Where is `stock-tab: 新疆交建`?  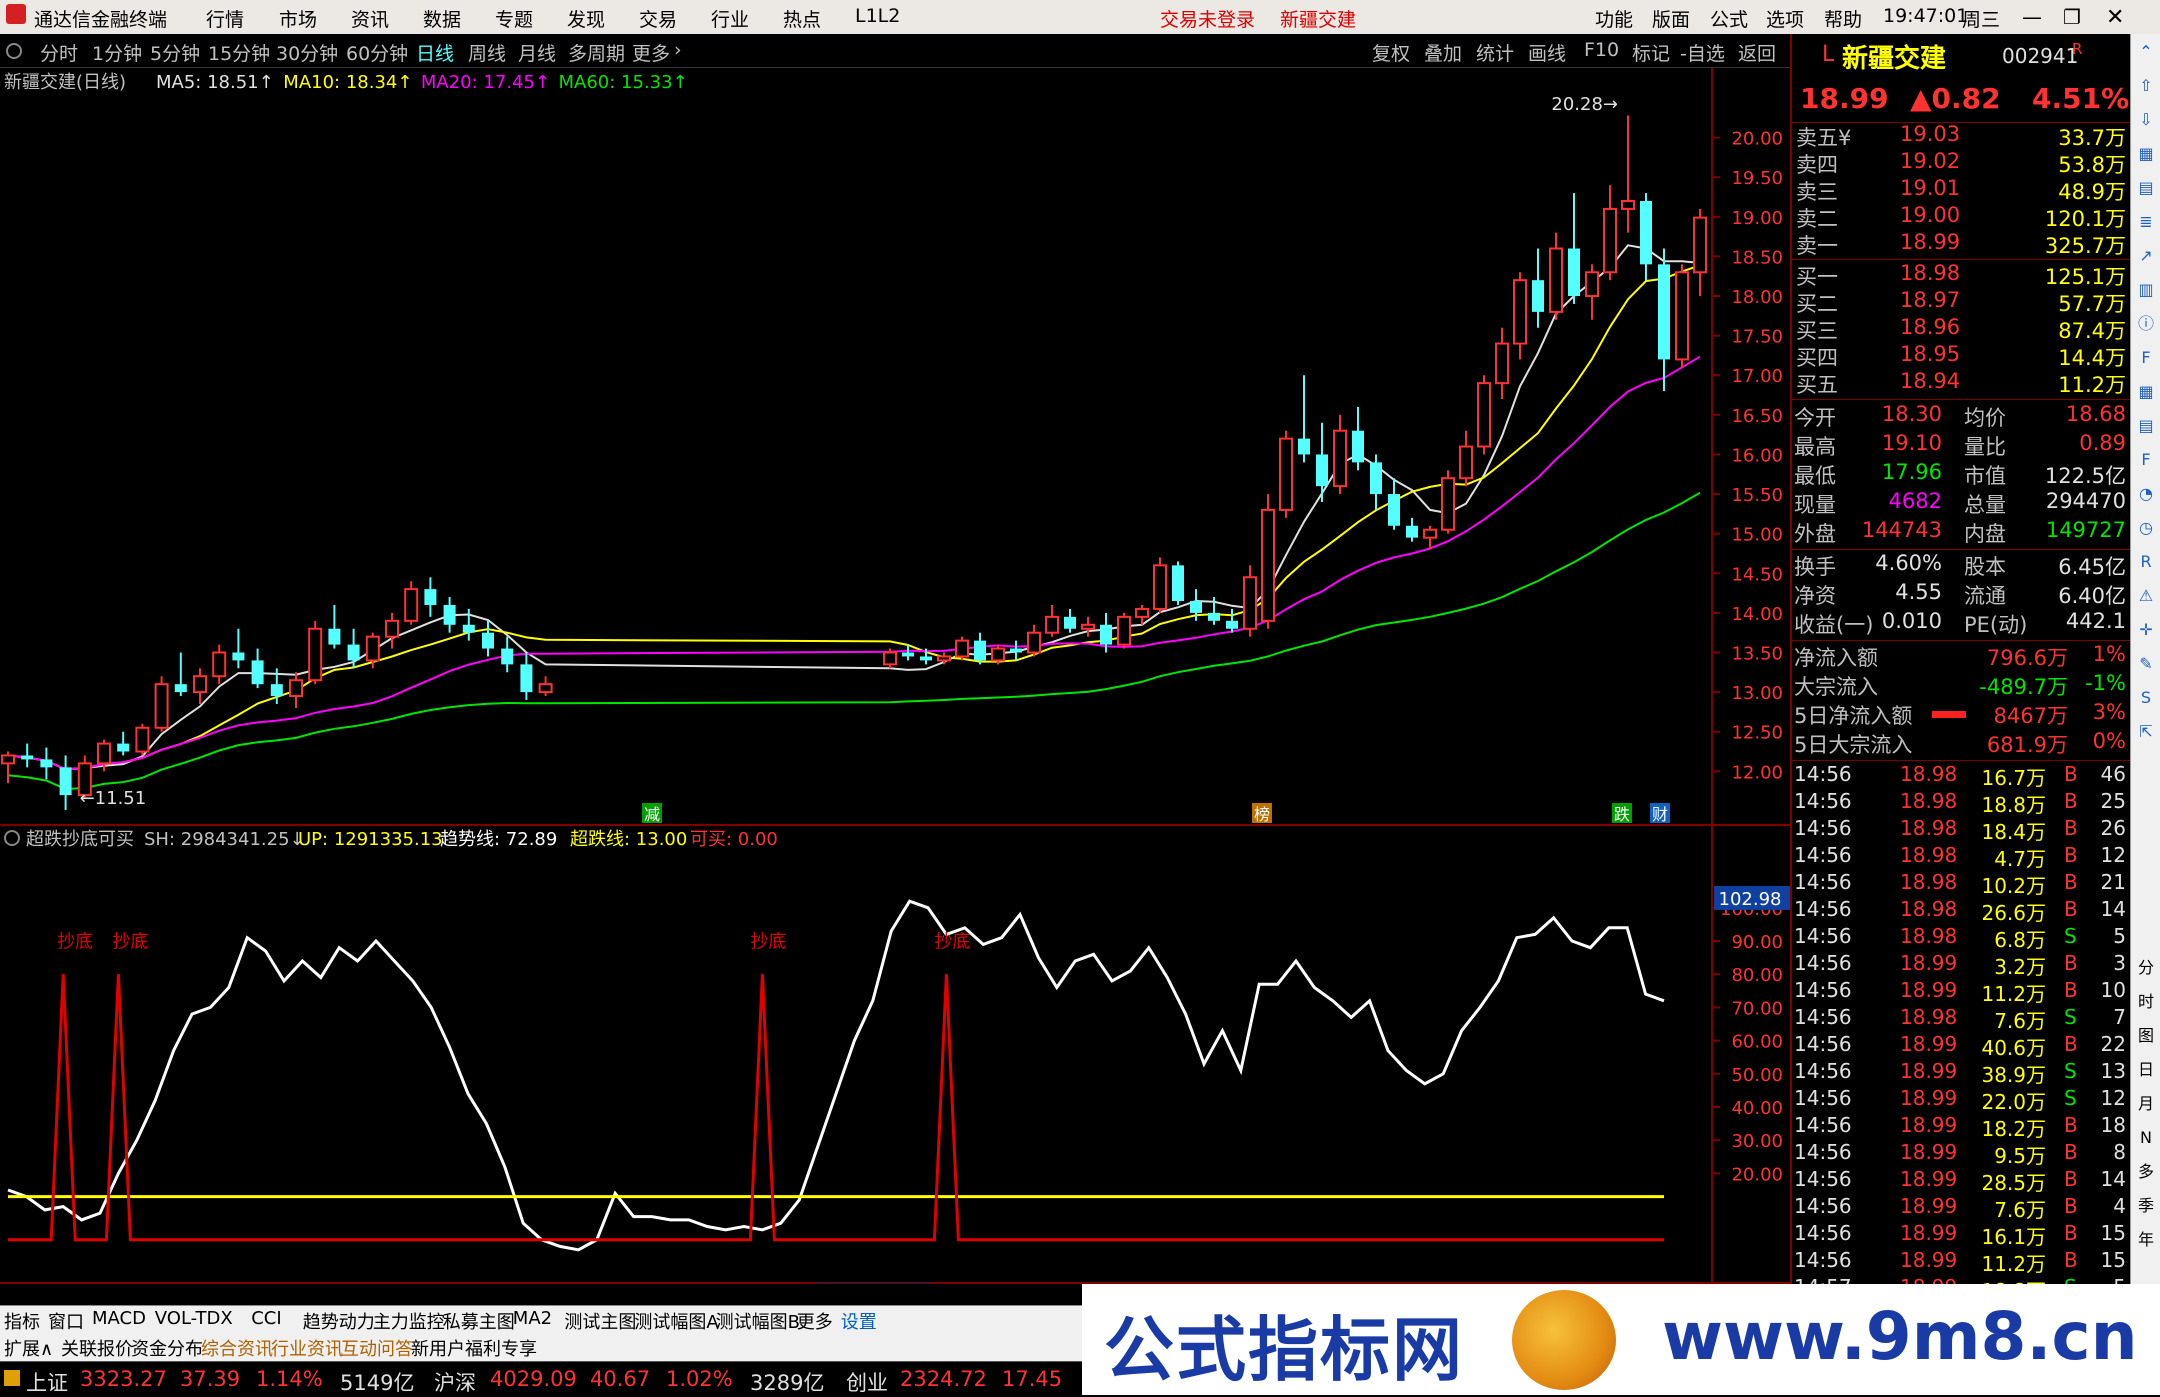
stock-tab: 新疆交建 is located at coordinates (1318, 18).